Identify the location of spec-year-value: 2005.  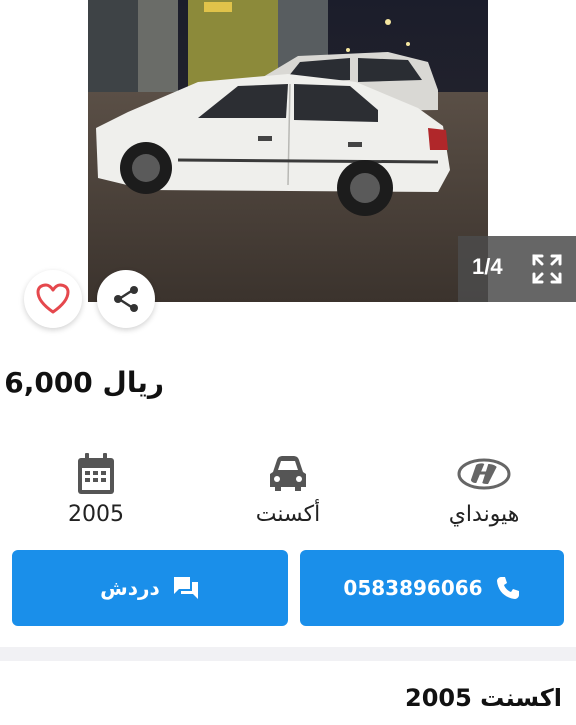
(96, 514).